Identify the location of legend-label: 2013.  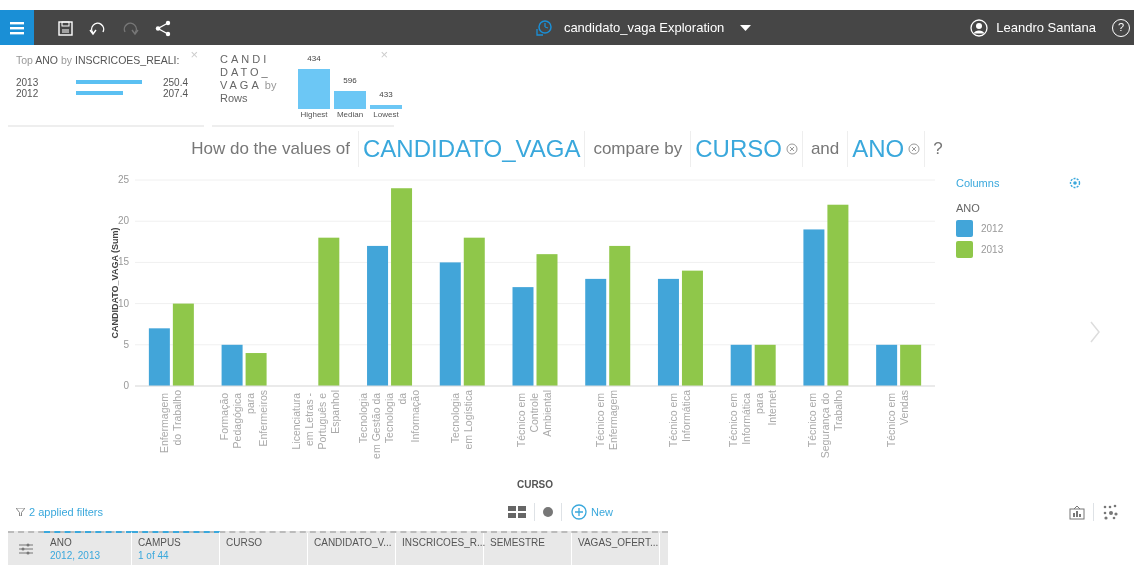
(992, 250).